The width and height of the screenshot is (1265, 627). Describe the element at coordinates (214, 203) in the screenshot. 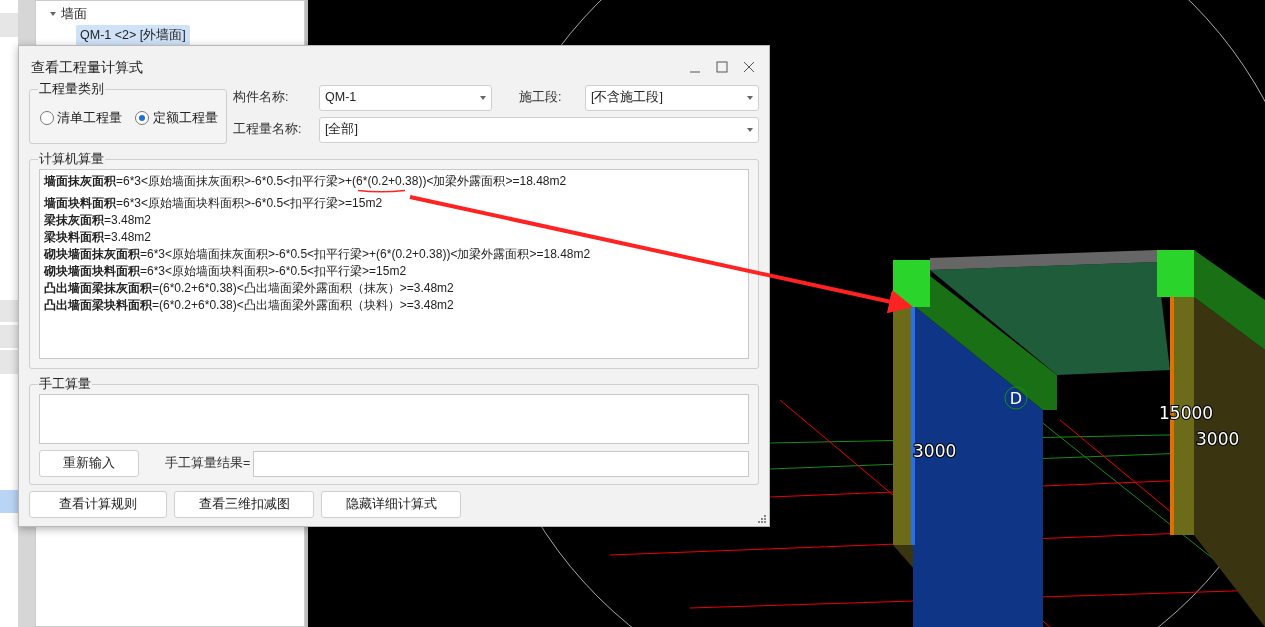

I see `formula-line: 墙面块料面积=6*3<原始墙面块料面积>-6*0.5<扣平行梁>=15m2` at that location.